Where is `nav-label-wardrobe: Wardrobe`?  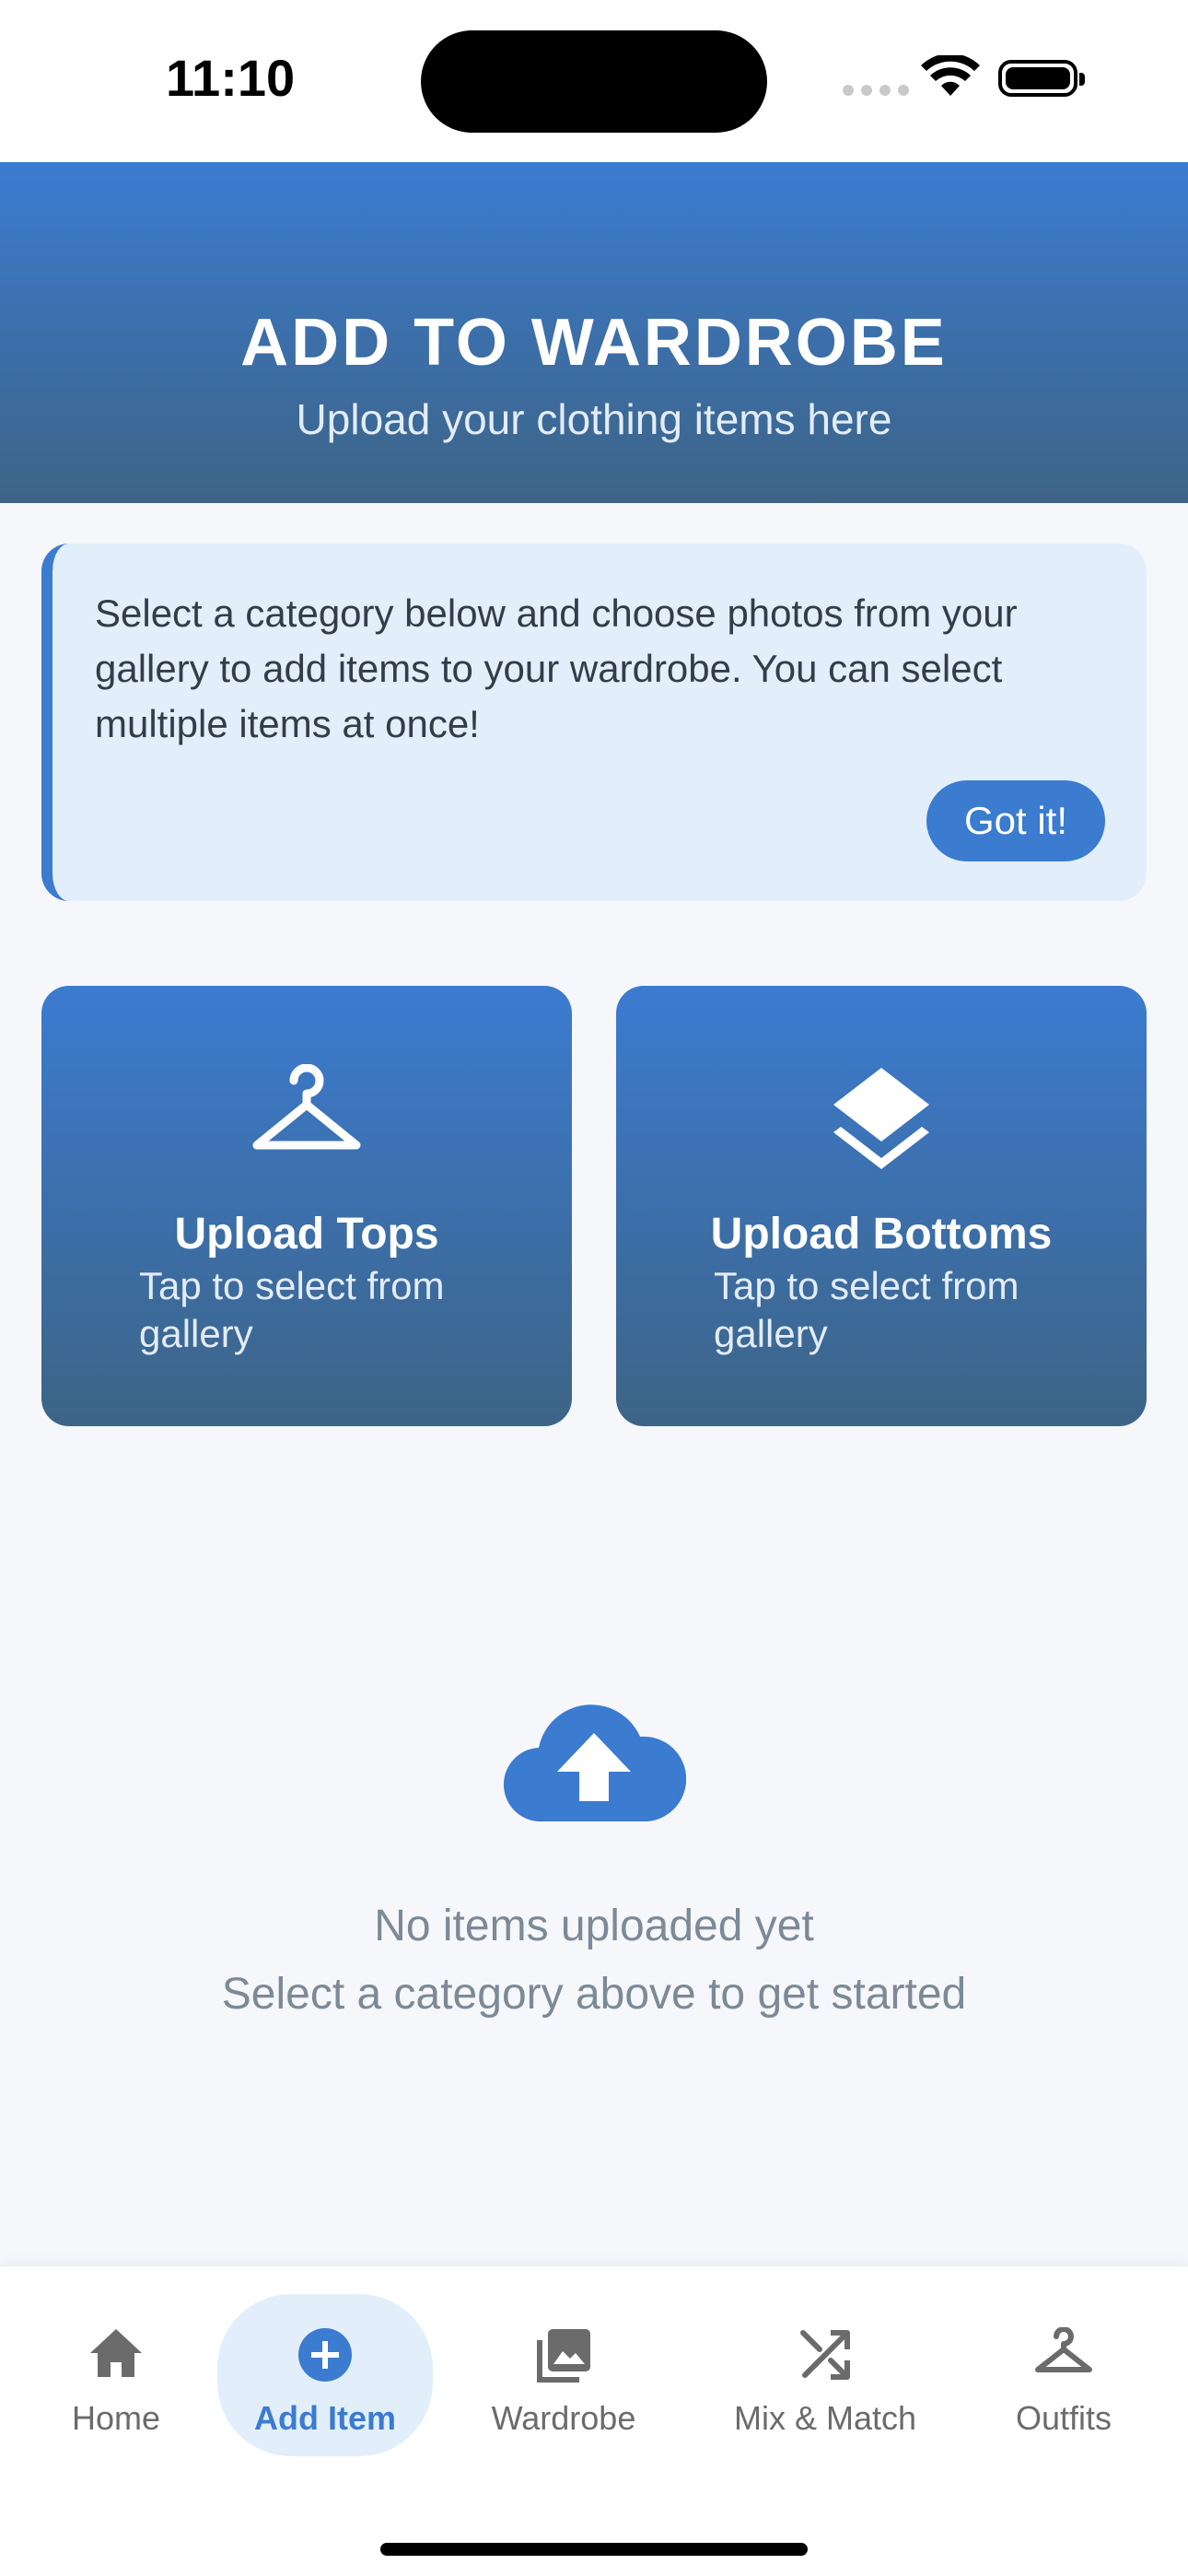
nav-label-wardrobe: Wardrobe is located at coordinates (563, 2418).